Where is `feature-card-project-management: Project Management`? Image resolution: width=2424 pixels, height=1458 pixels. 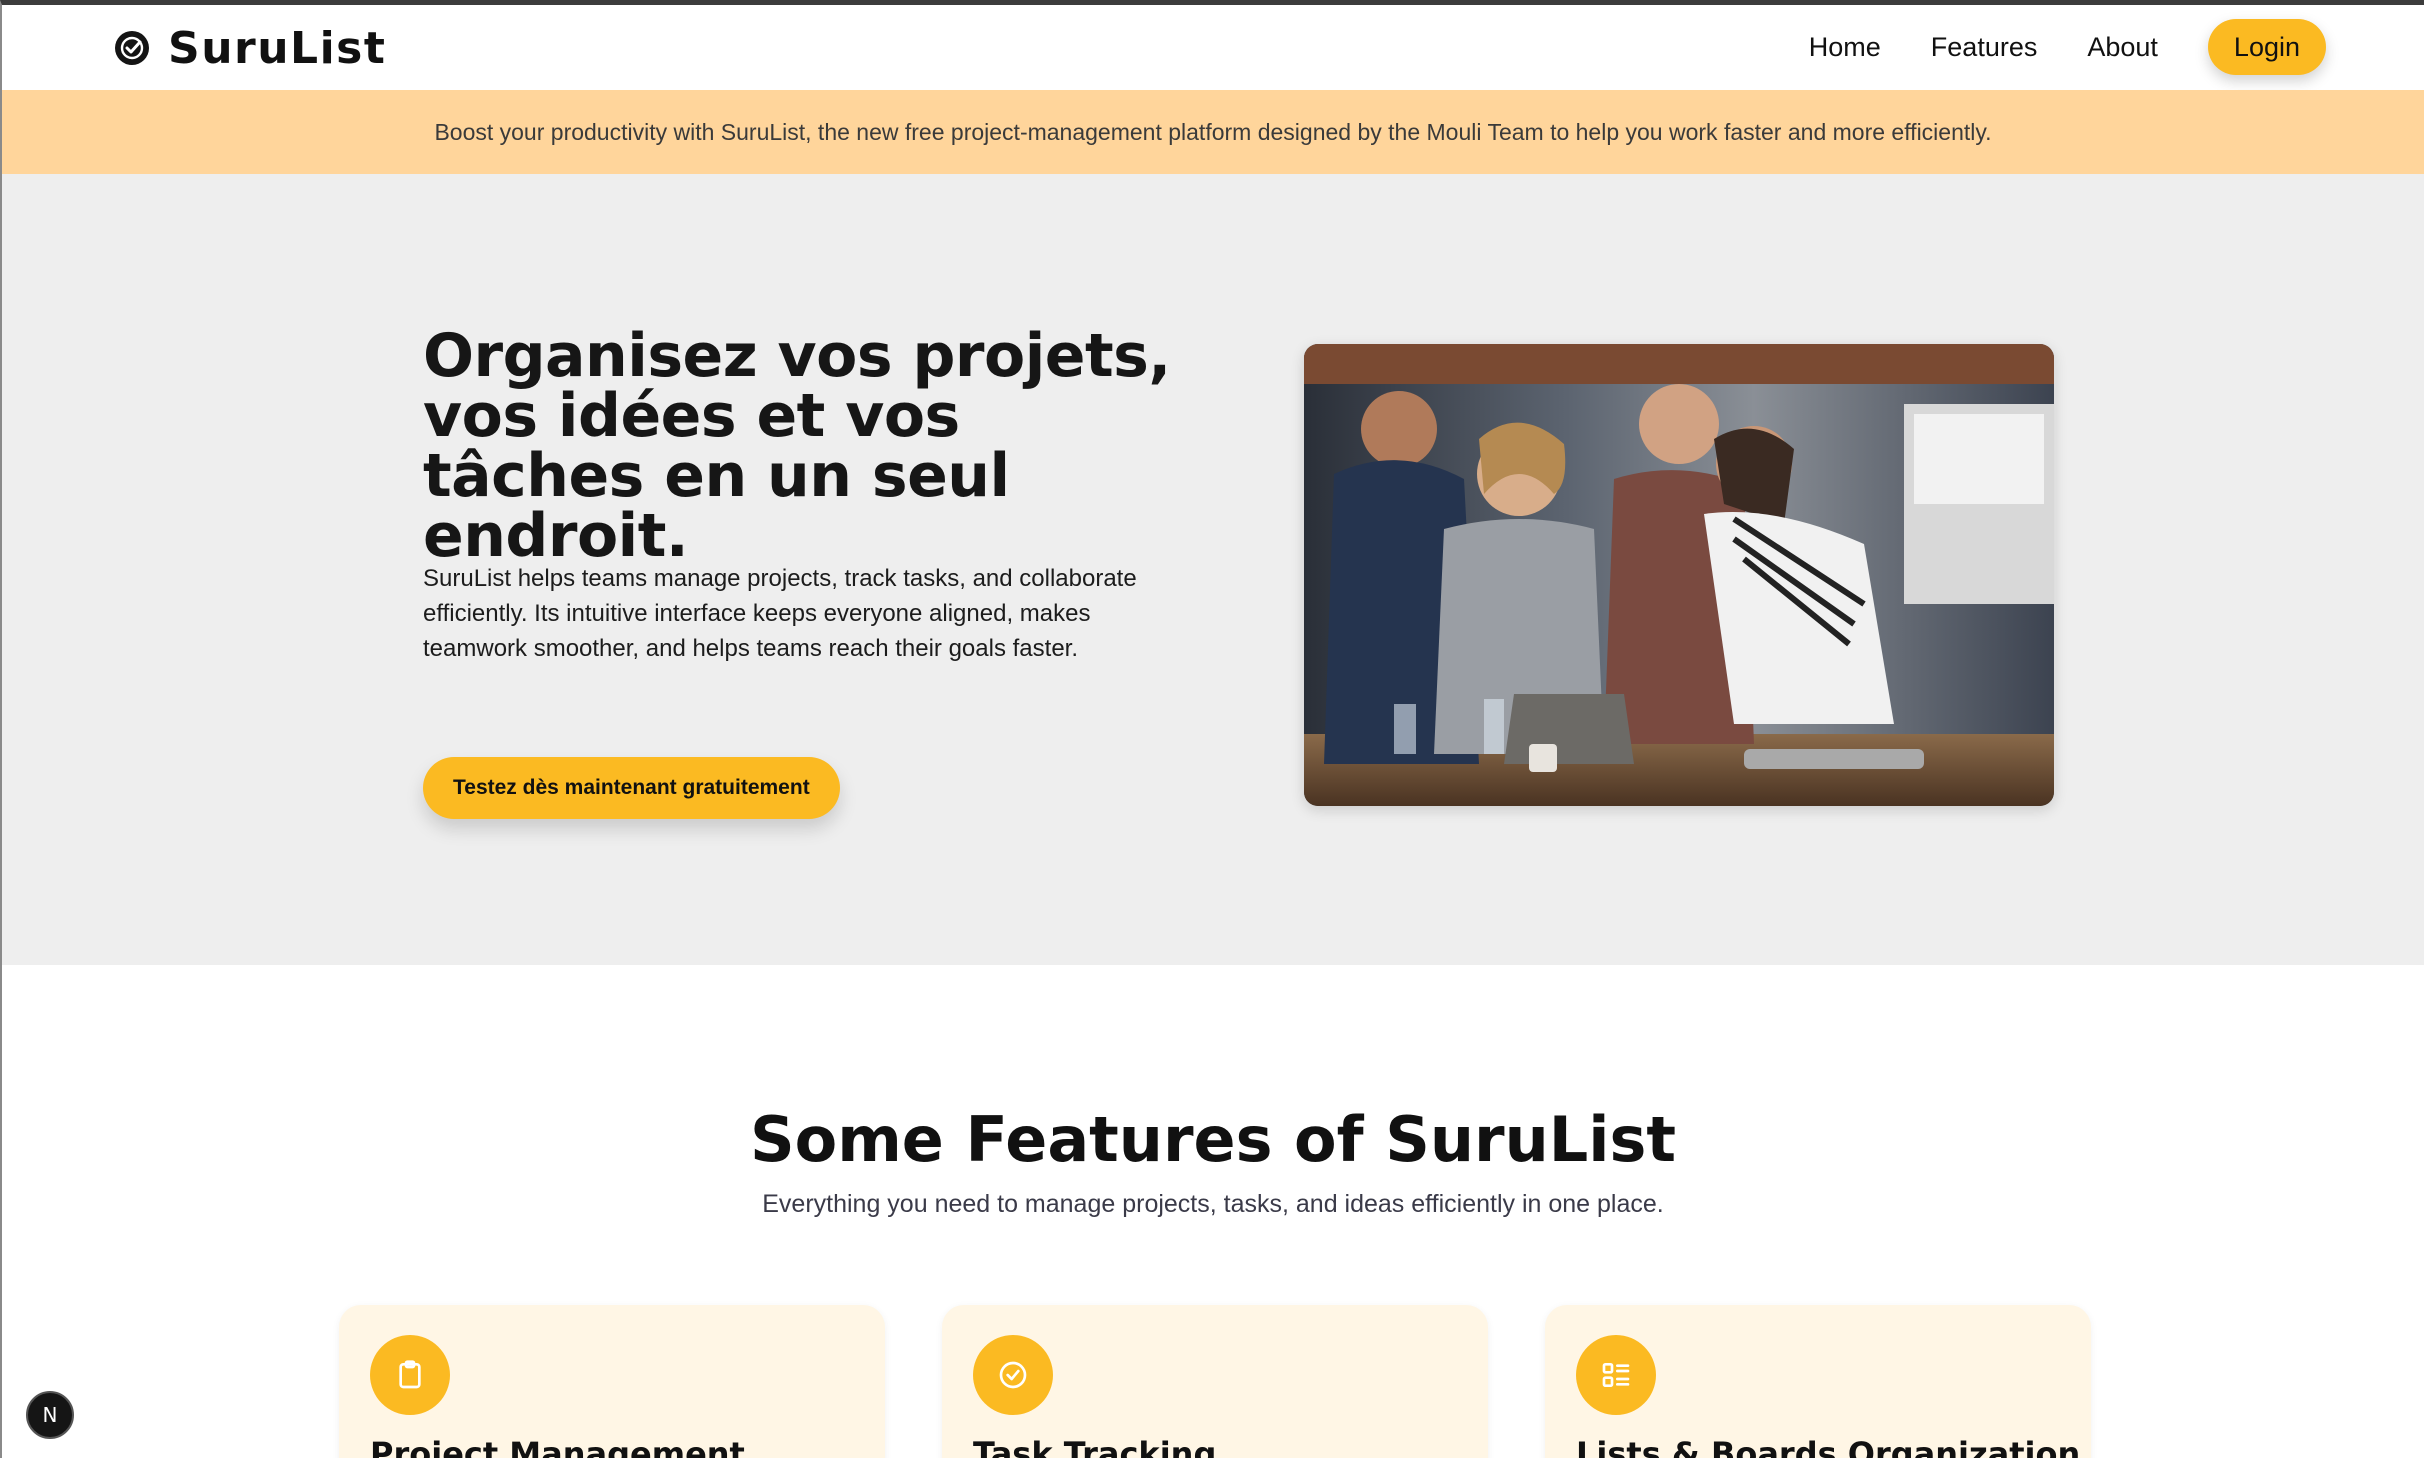
feature-card-project-management: Project Management is located at coordinates (612, 1381).